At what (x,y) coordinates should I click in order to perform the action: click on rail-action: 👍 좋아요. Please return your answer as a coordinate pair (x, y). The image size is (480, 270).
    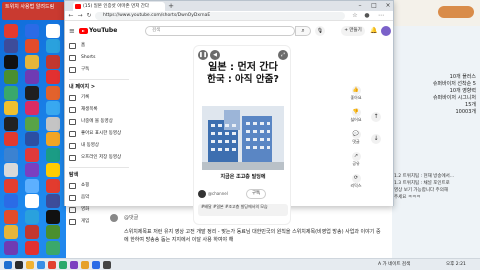
    Looking at the image, I should click on (356, 93).